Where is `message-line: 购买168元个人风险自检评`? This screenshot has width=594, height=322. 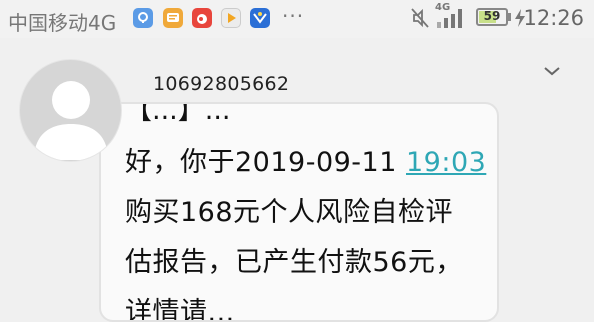 message-line: 购买168元个人风险自检评 is located at coordinates (289, 212).